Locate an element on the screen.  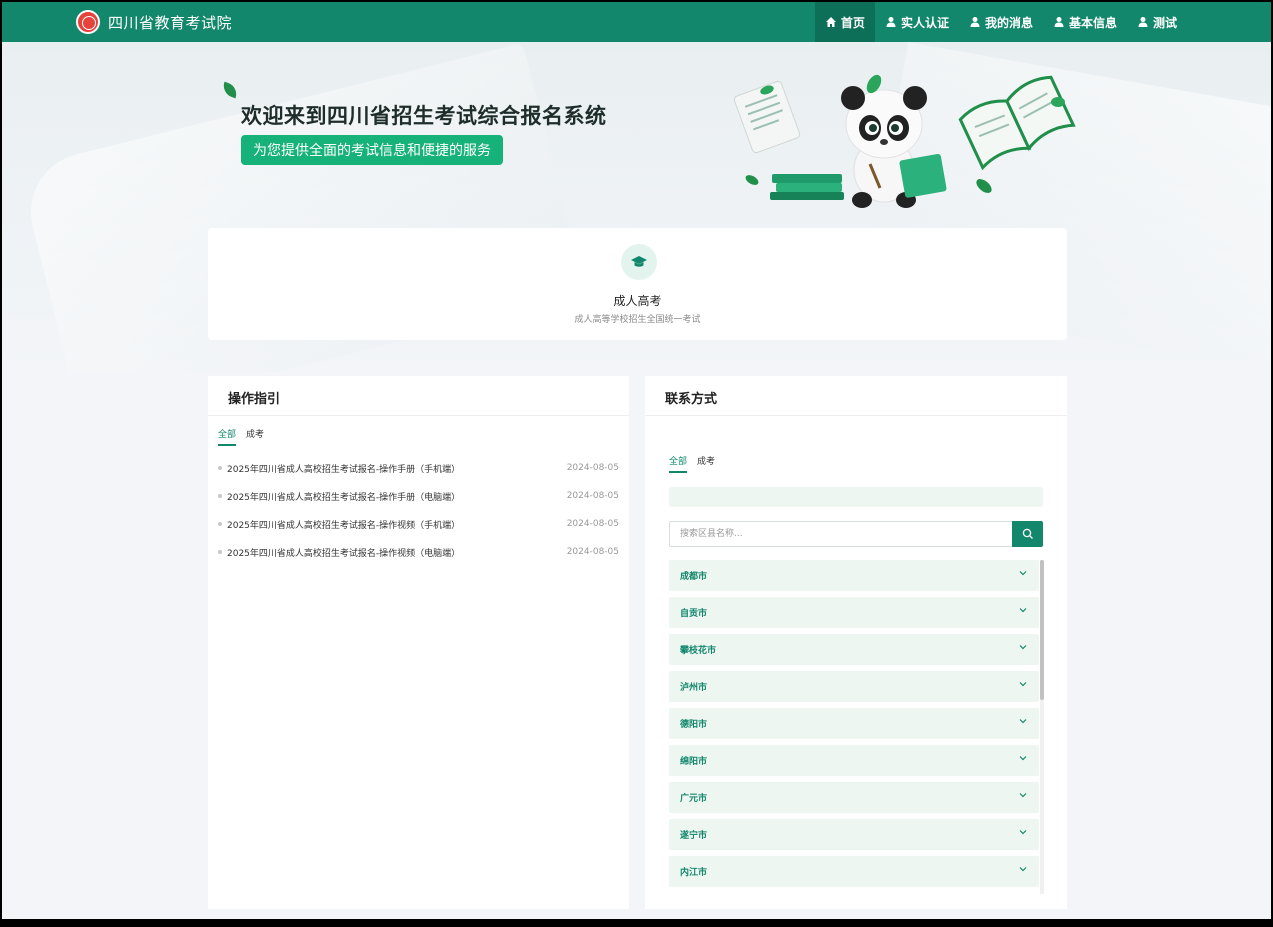
nav-item-test: 测试 is located at coordinates (1157, 22).